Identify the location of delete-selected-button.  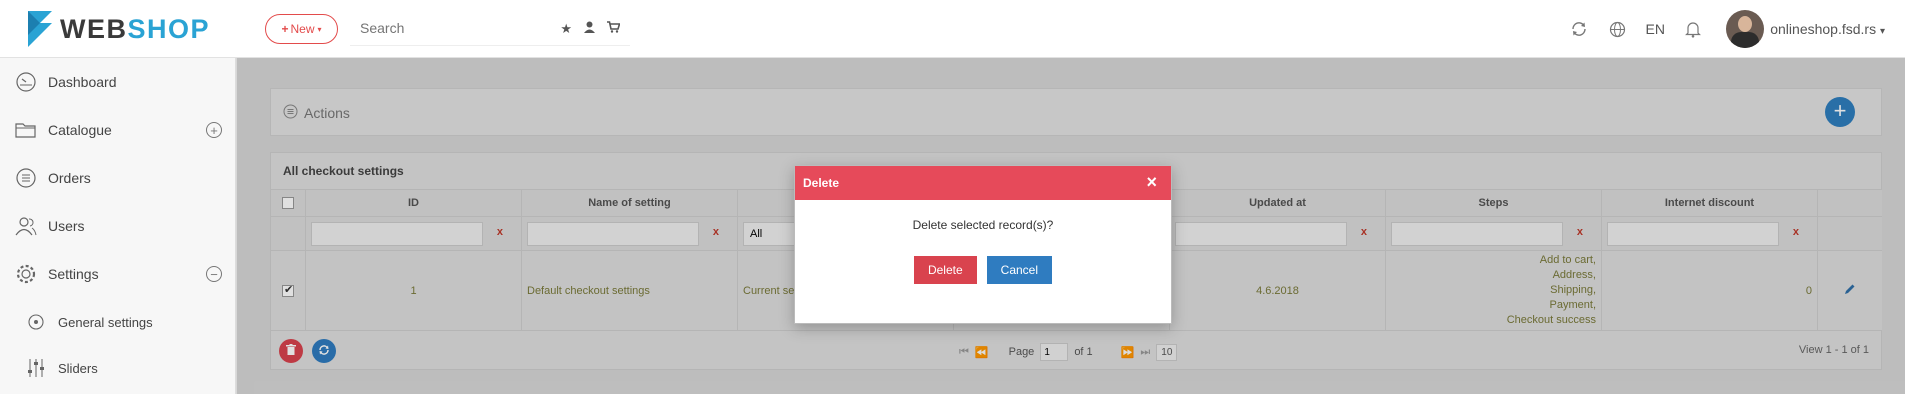
(291, 351).